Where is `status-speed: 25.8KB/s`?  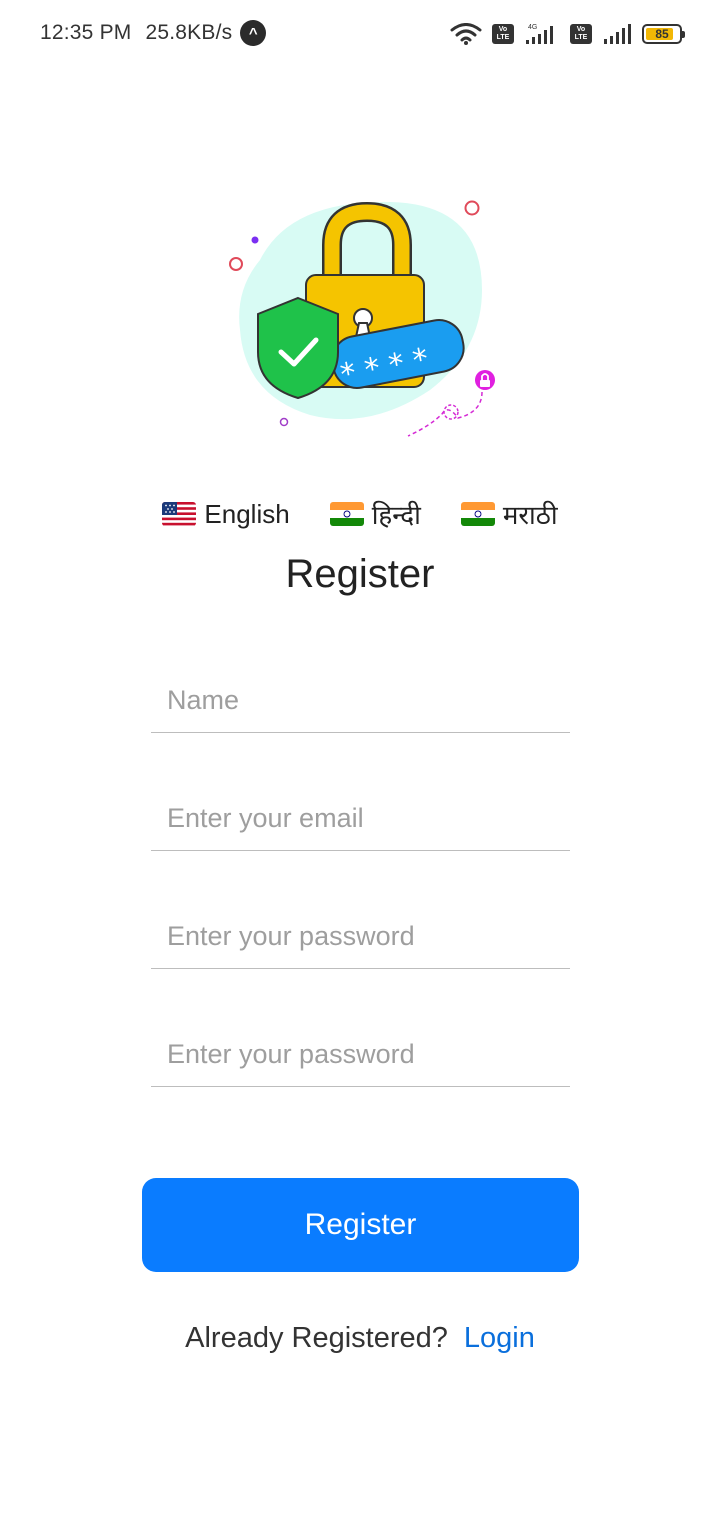 status-speed: 25.8KB/s is located at coordinates (189, 32).